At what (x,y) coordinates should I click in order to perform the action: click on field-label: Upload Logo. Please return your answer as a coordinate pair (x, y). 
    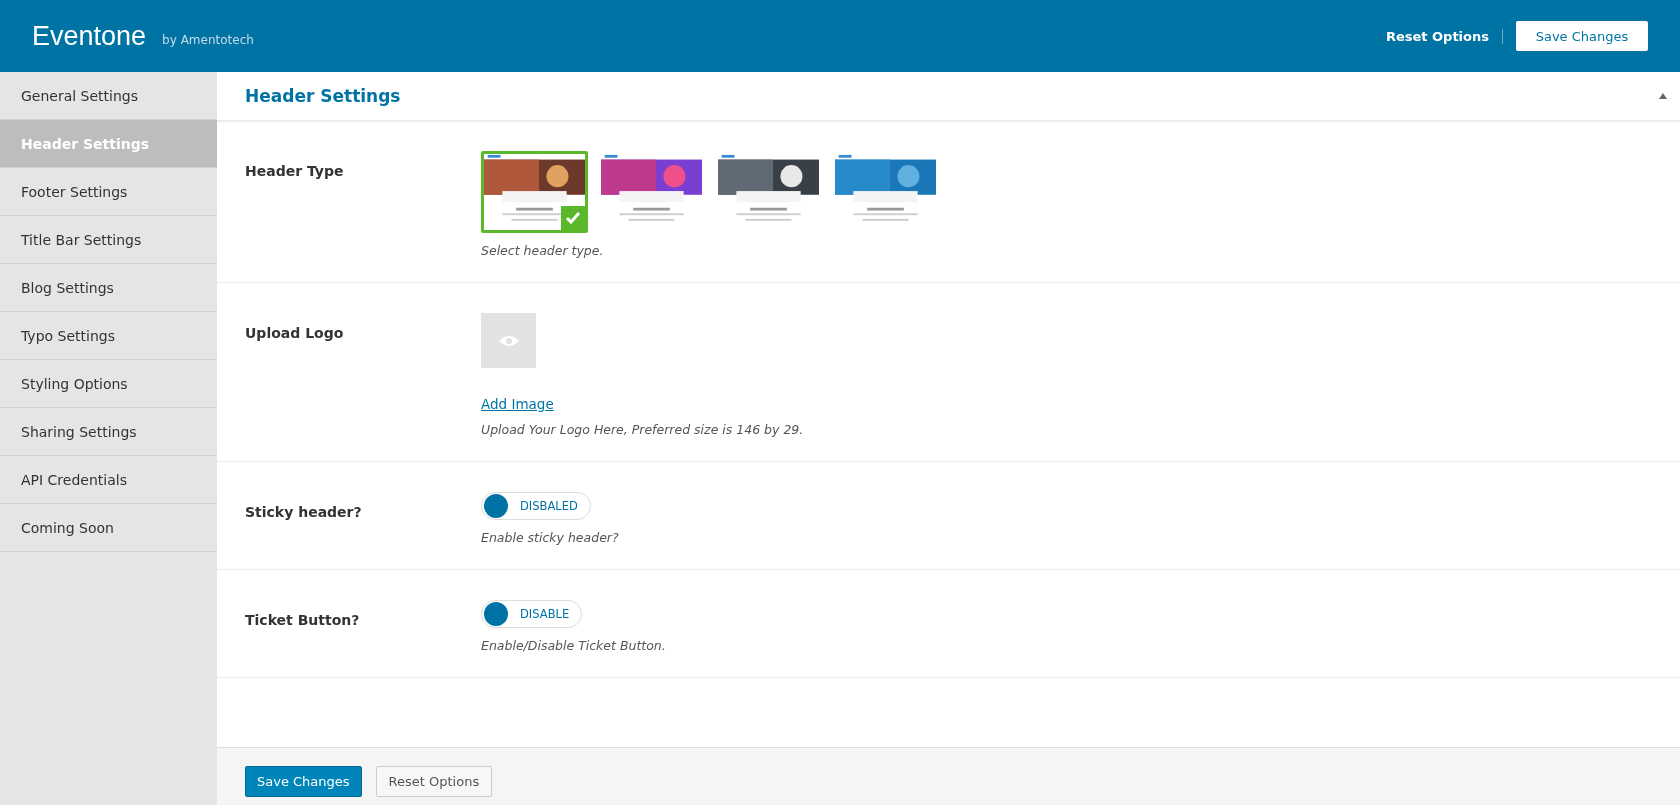
    Looking at the image, I should click on (295, 333).